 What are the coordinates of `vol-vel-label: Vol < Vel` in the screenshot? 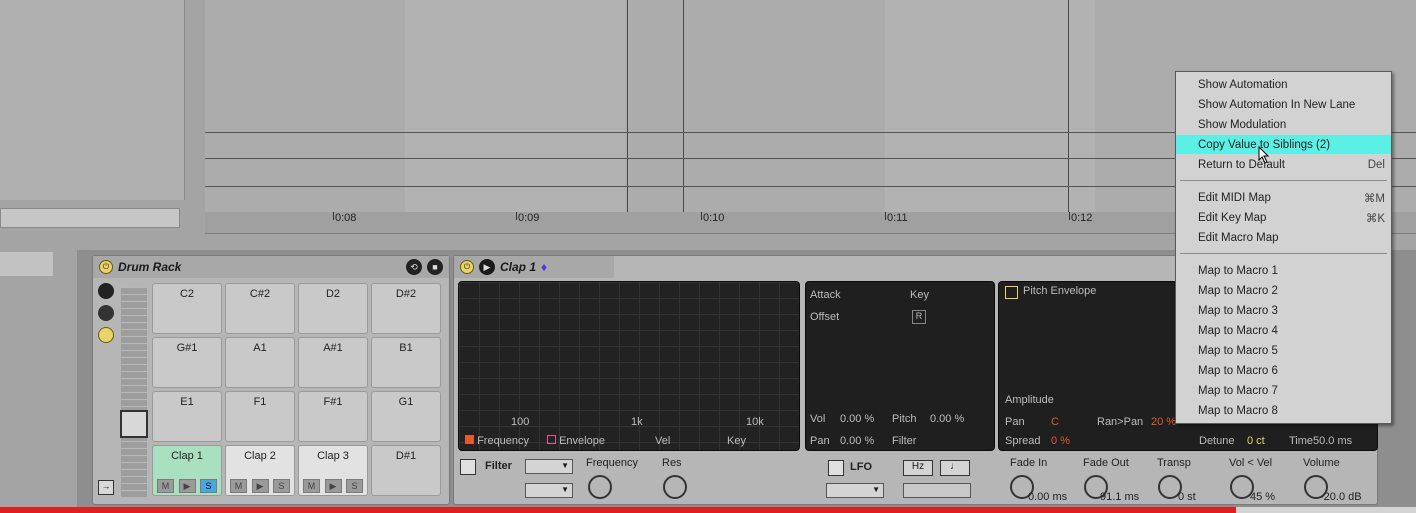 It's located at (1251, 463).